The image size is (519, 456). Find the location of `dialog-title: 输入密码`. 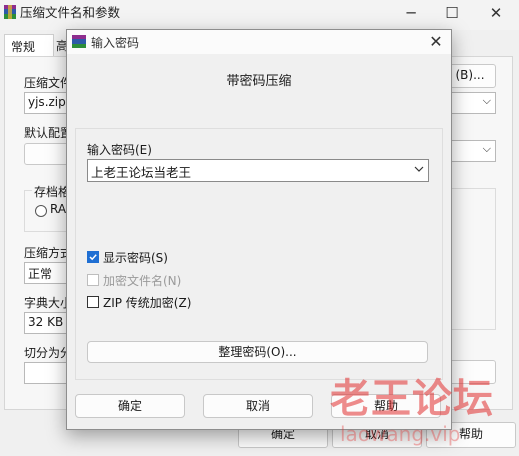

dialog-title: 输入密码 is located at coordinates (115, 43).